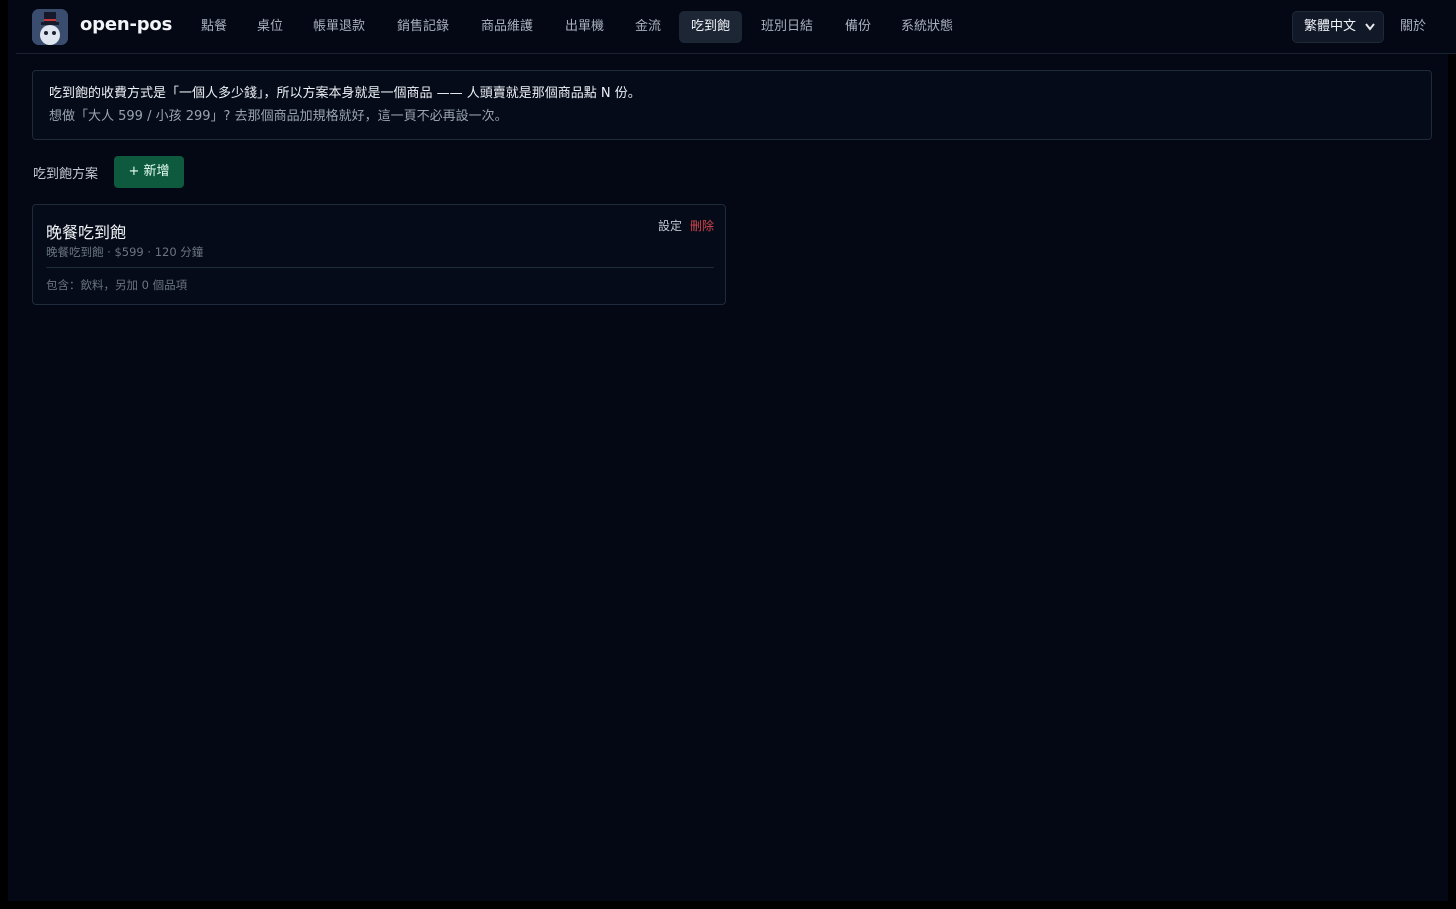 This screenshot has width=1456, height=909. I want to click on plan-includes: 包含：飲料，另加 0 個品項, so click(117, 285).